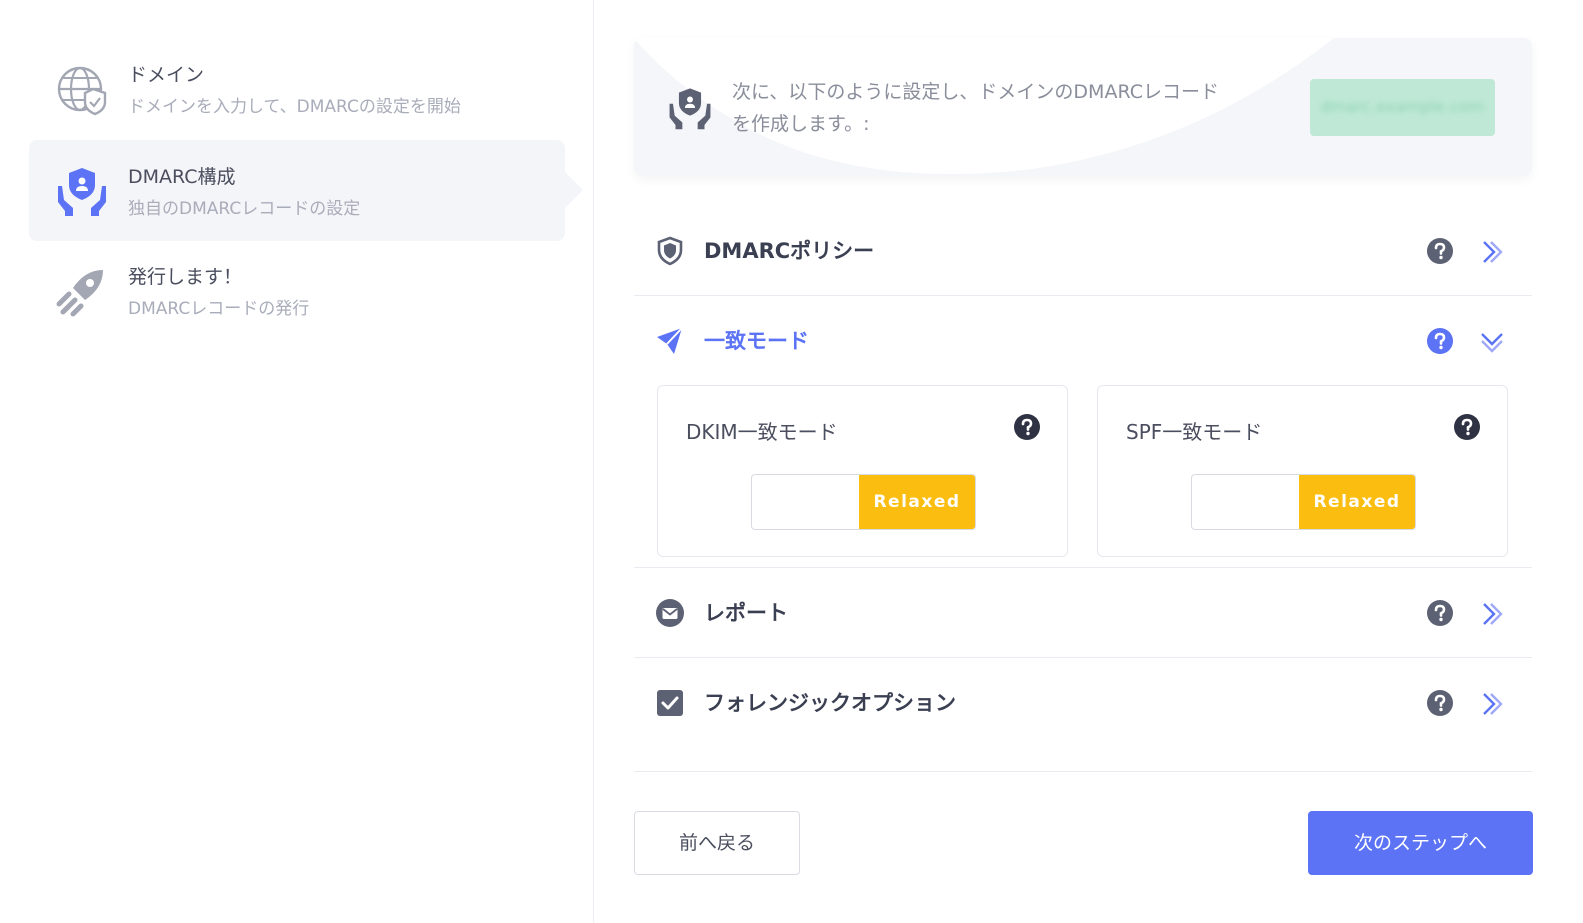 This screenshot has width=1583, height=923. What do you see at coordinates (1083, 250) in the screenshot?
I see `section-dmarc-policy: DMARCポリシー` at bounding box center [1083, 250].